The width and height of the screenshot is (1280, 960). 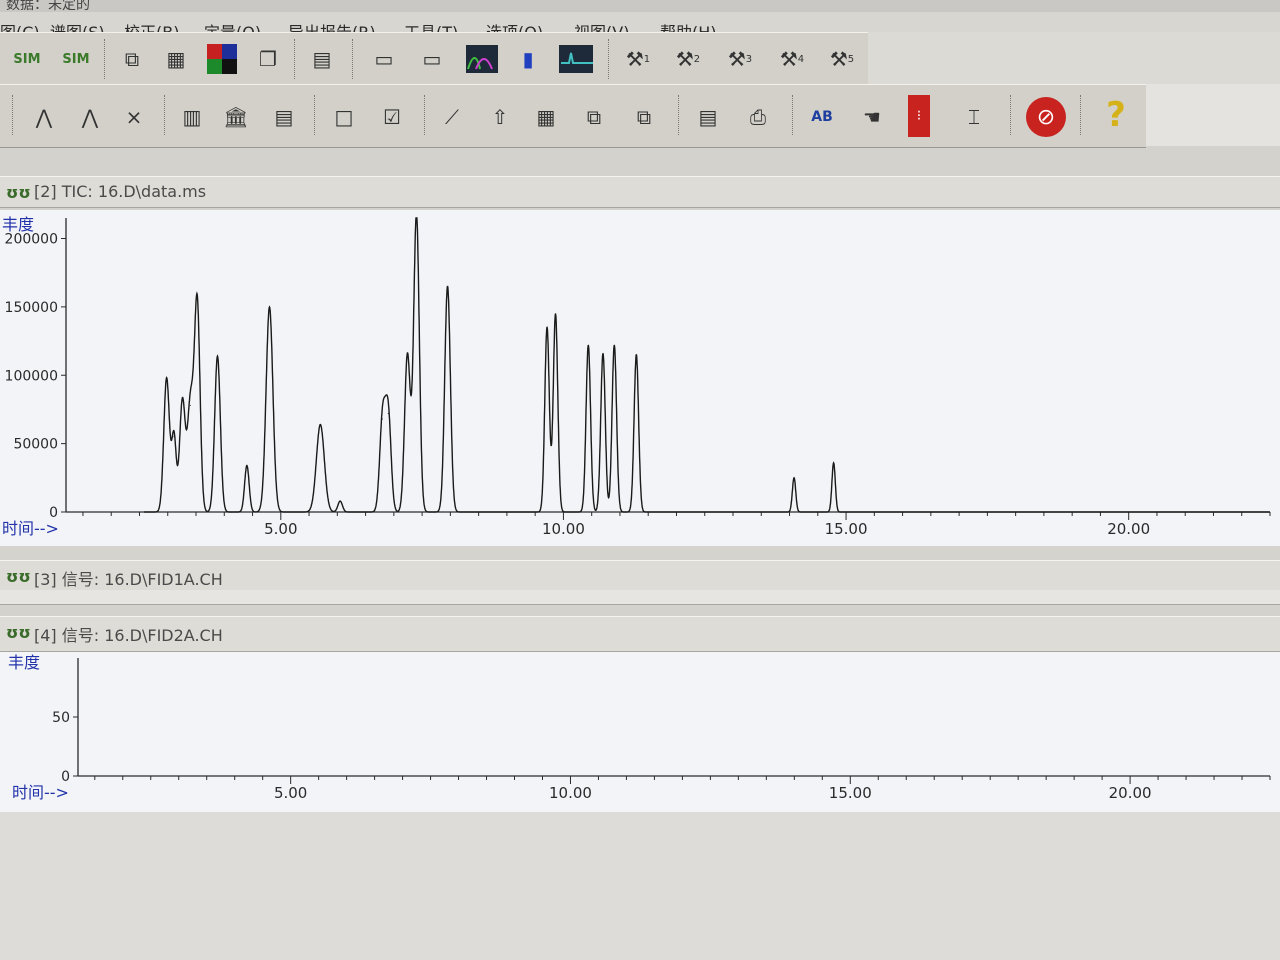 What do you see at coordinates (392, 117) in the screenshot?
I see `checklist-icon: ☑` at bounding box center [392, 117].